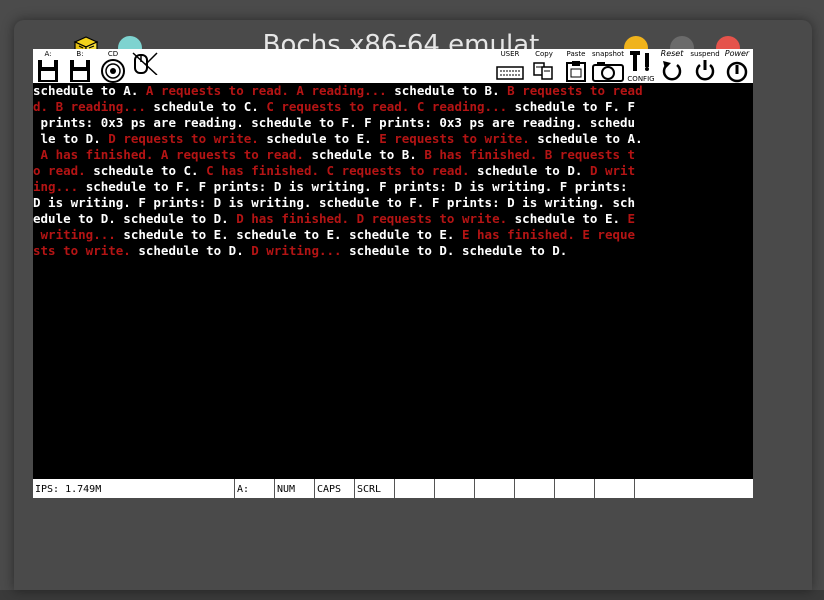 Image resolution: width=824 pixels, height=600 pixels. I want to click on num-lock-indicator: NUM, so click(294, 488).